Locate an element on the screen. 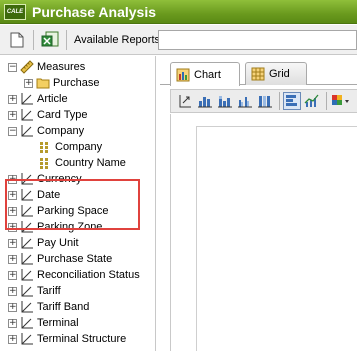 The height and width of the screenshot is (351, 357). chart-toolbar is located at coordinates (263, 101).